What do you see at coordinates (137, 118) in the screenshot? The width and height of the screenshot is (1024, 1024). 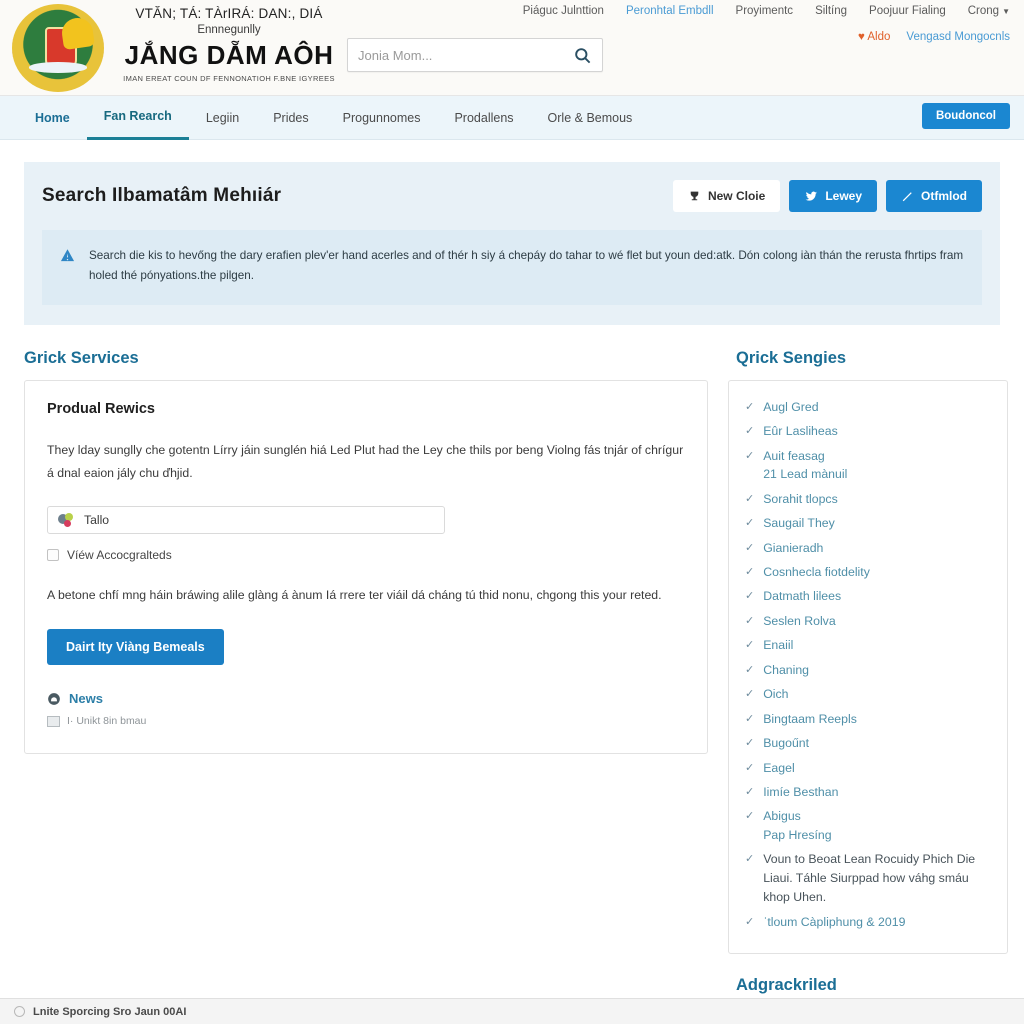 I see `nav-item-fan-rearch: Fan Rearch` at bounding box center [137, 118].